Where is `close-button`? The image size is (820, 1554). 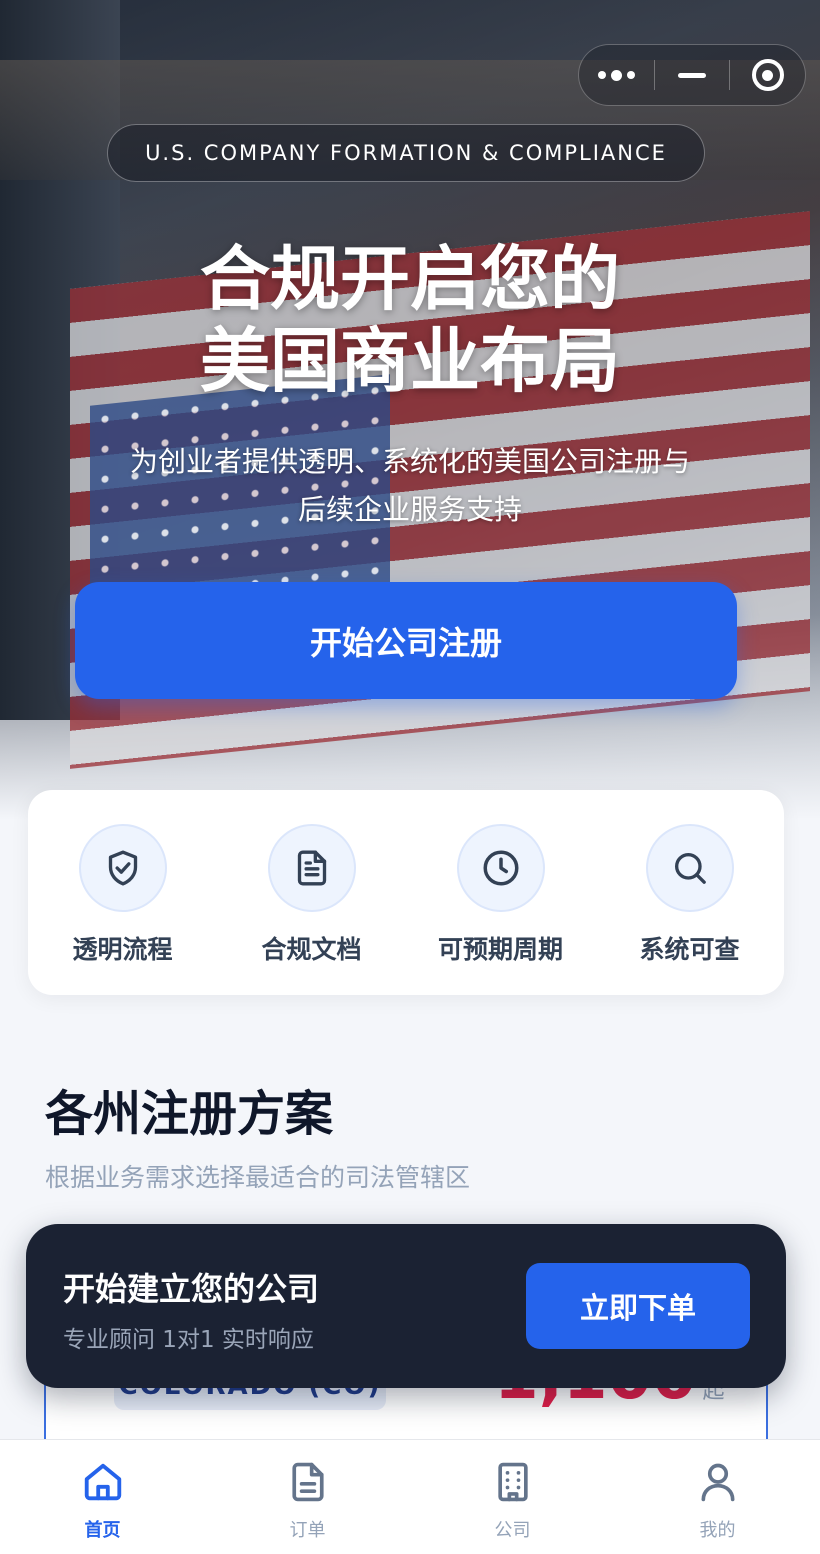
close-button is located at coordinates (767, 75).